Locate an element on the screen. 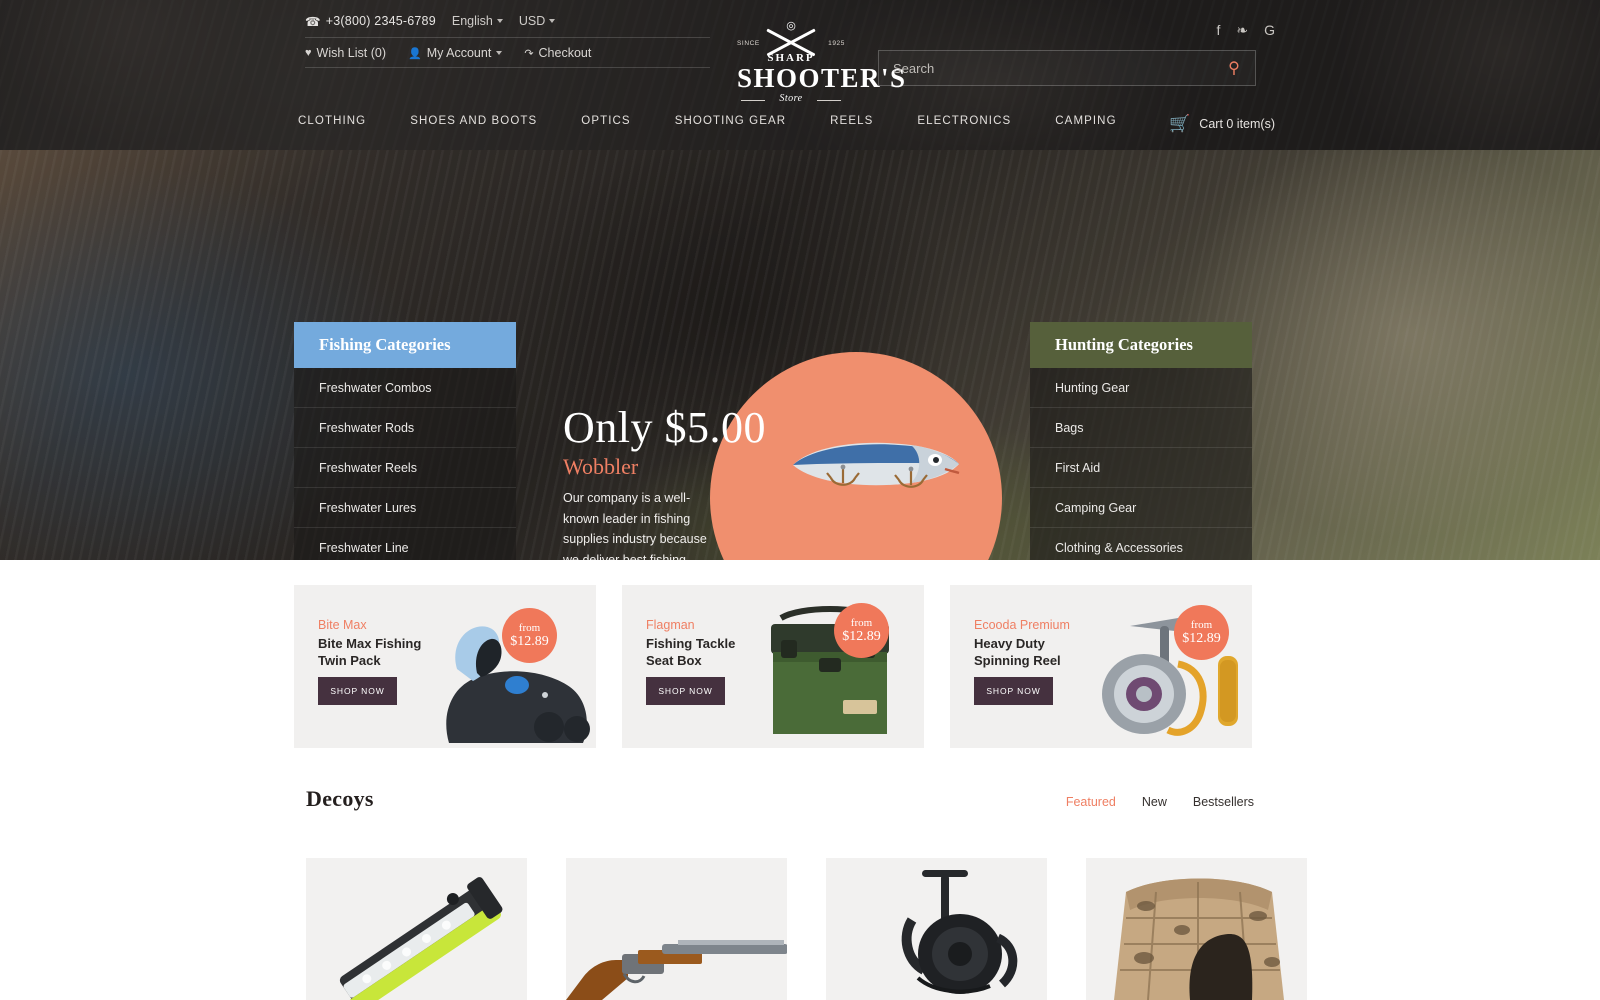 The image size is (1600, 1000). logo-since: SINCE is located at coordinates (748, 43).